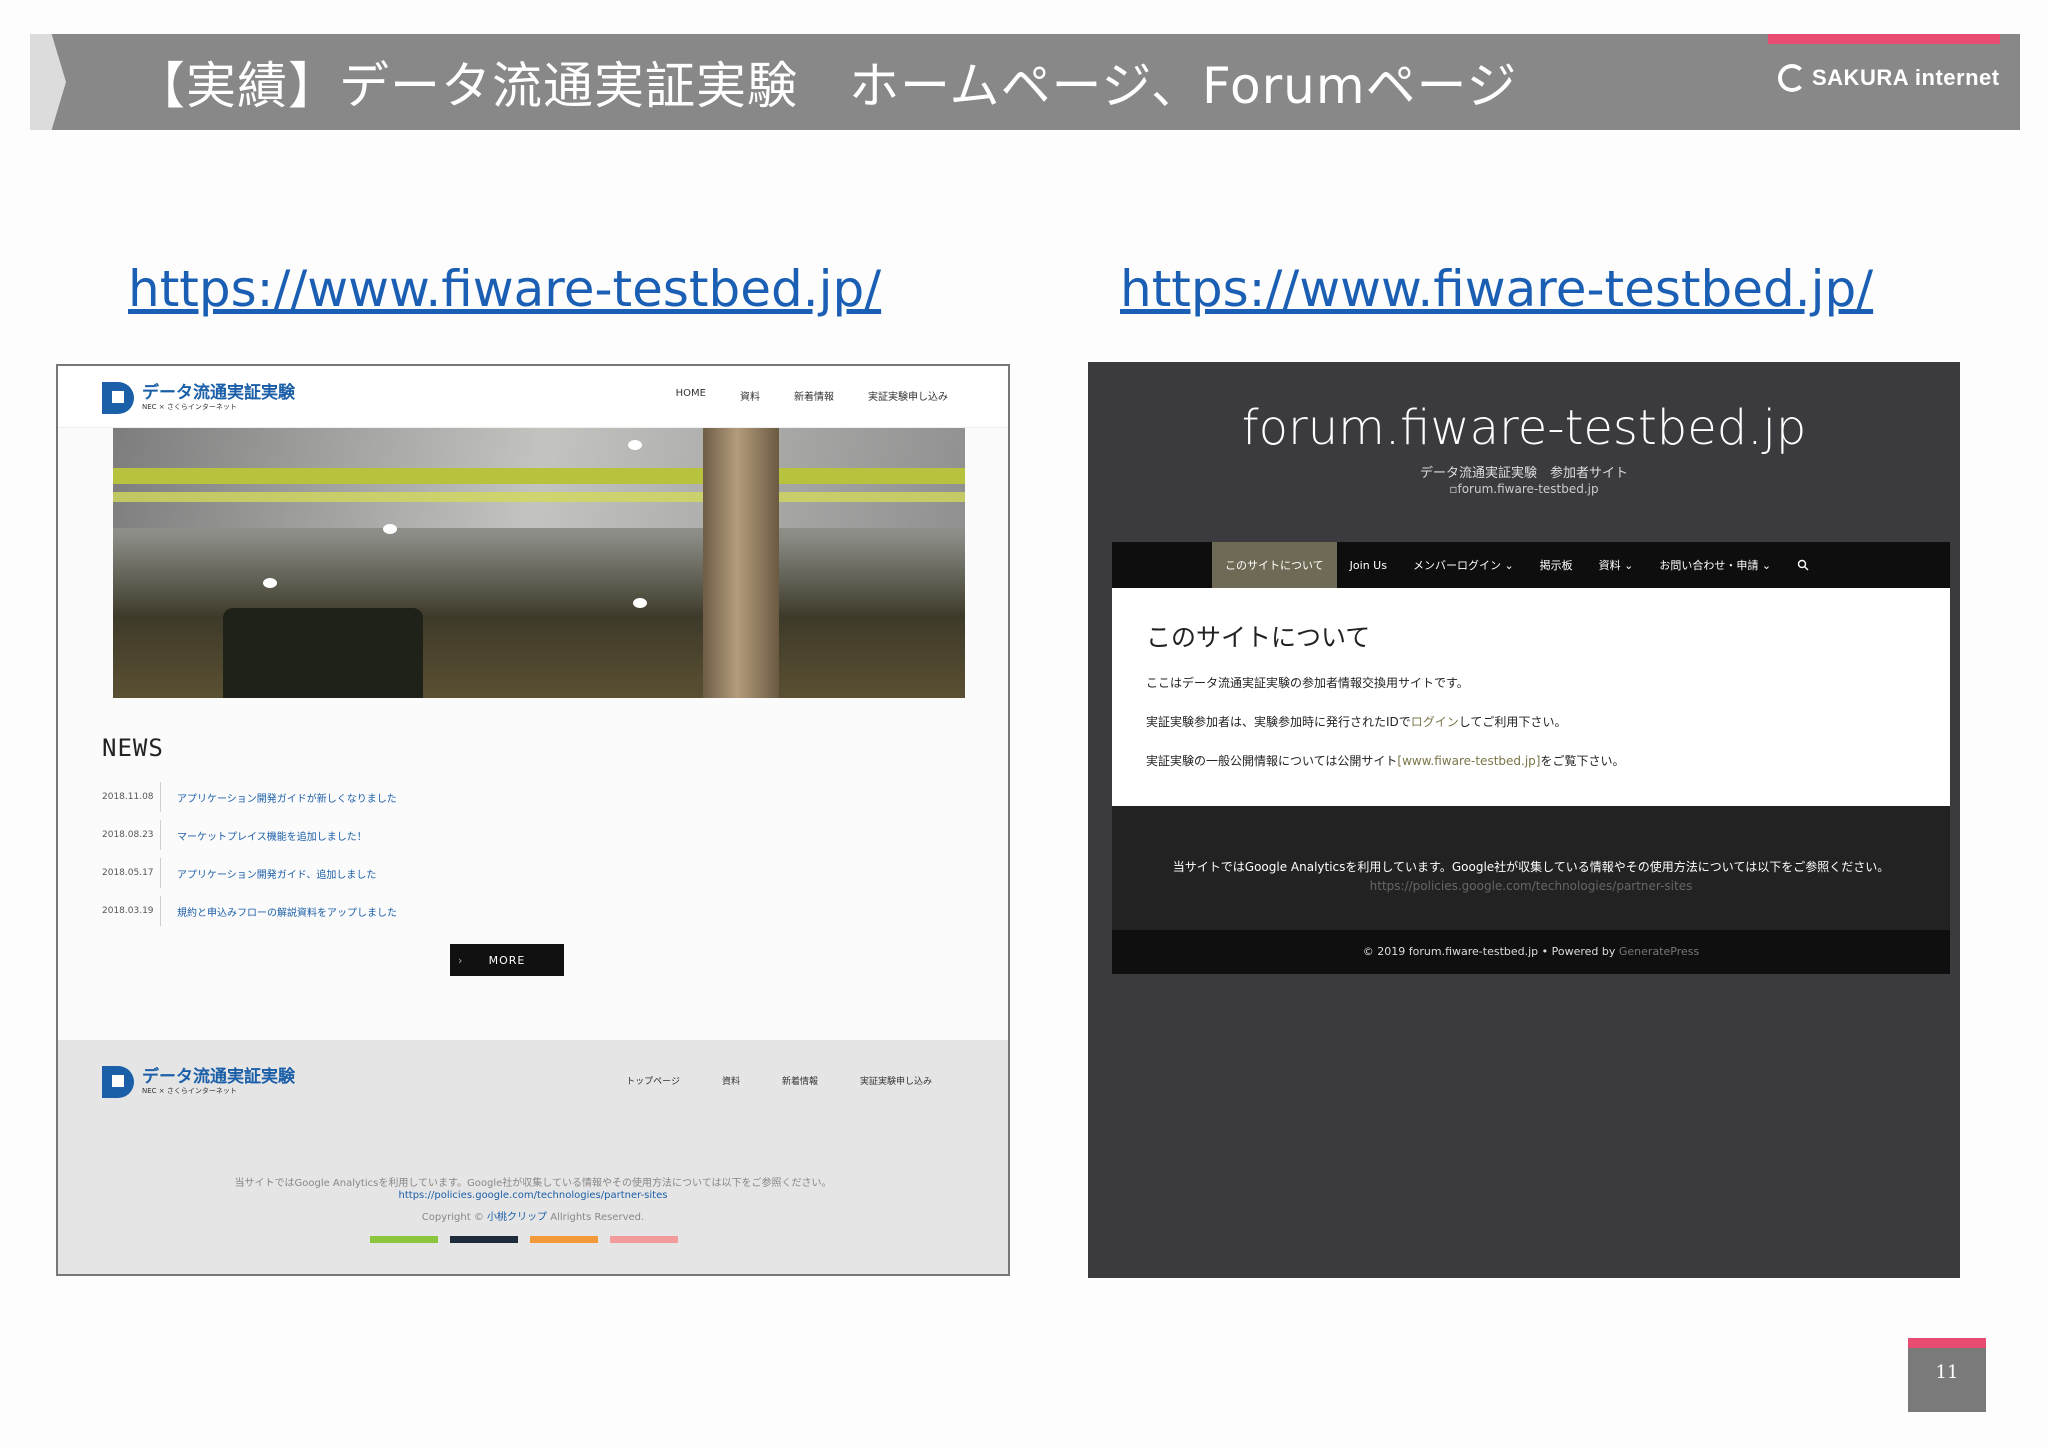 This screenshot has width=2048, height=1447. What do you see at coordinates (461, 960) in the screenshot?
I see `chevron-right-icon: ›` at bounding box center [461, 960].